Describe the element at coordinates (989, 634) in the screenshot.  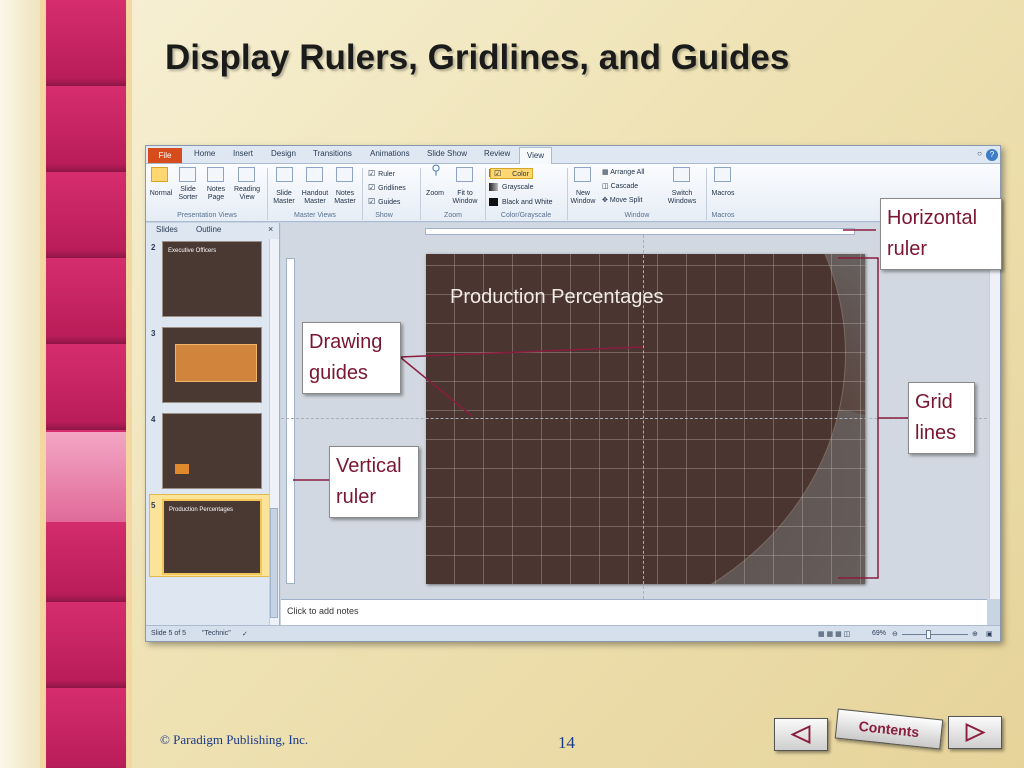
I see `fit-slide-icon: ▣` at that location.